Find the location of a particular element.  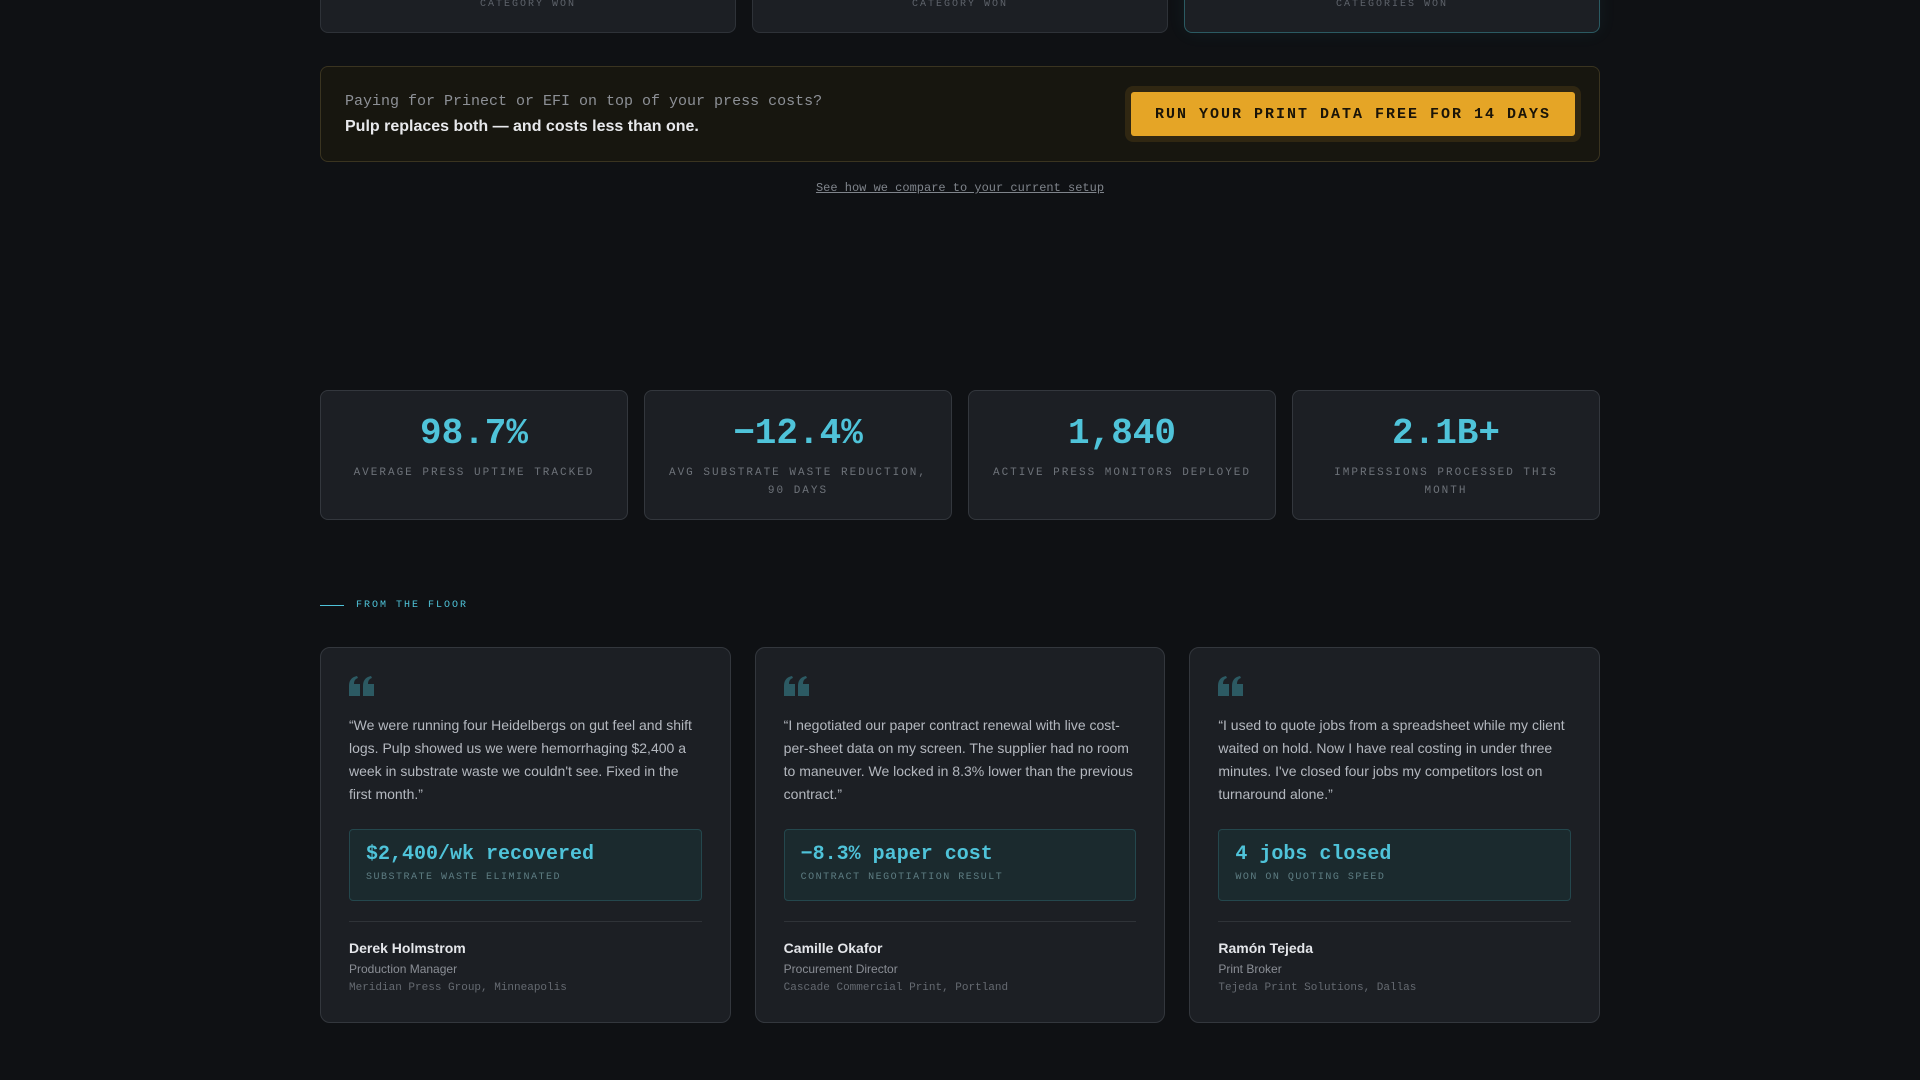

compare-link: See how we compare to your current setup is located at coordinates (960, 188).